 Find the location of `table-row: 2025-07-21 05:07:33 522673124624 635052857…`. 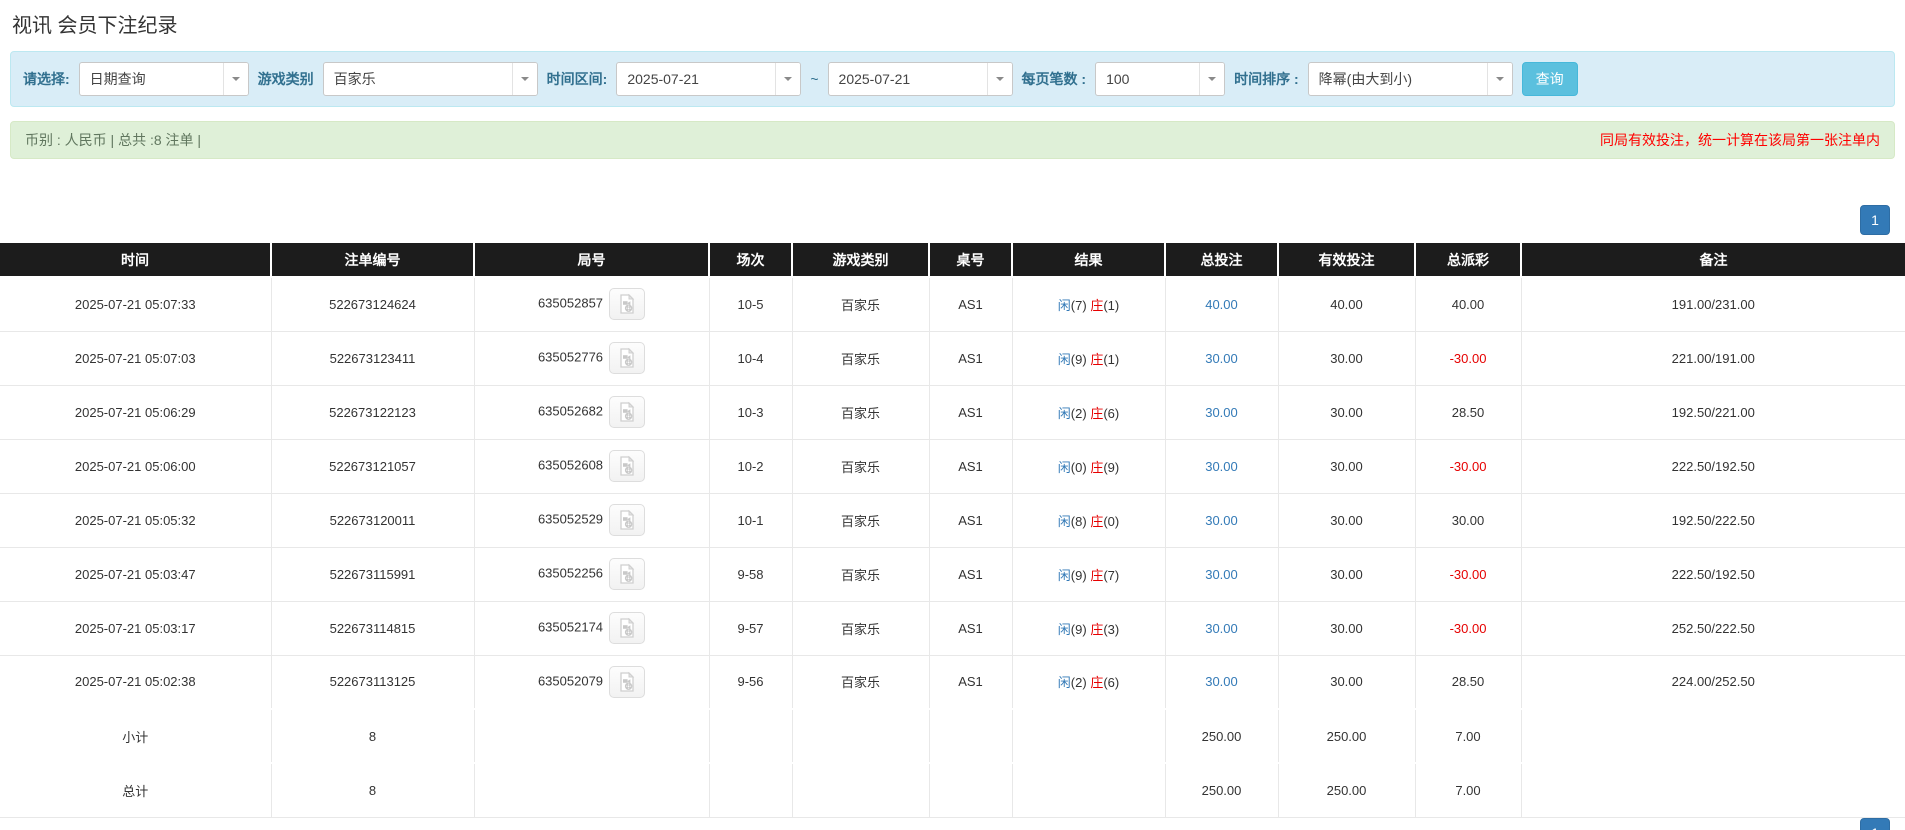

table-row: 2025-07-21 05:07:33 522673124624 635052857… is located at coordinates (952, 304).